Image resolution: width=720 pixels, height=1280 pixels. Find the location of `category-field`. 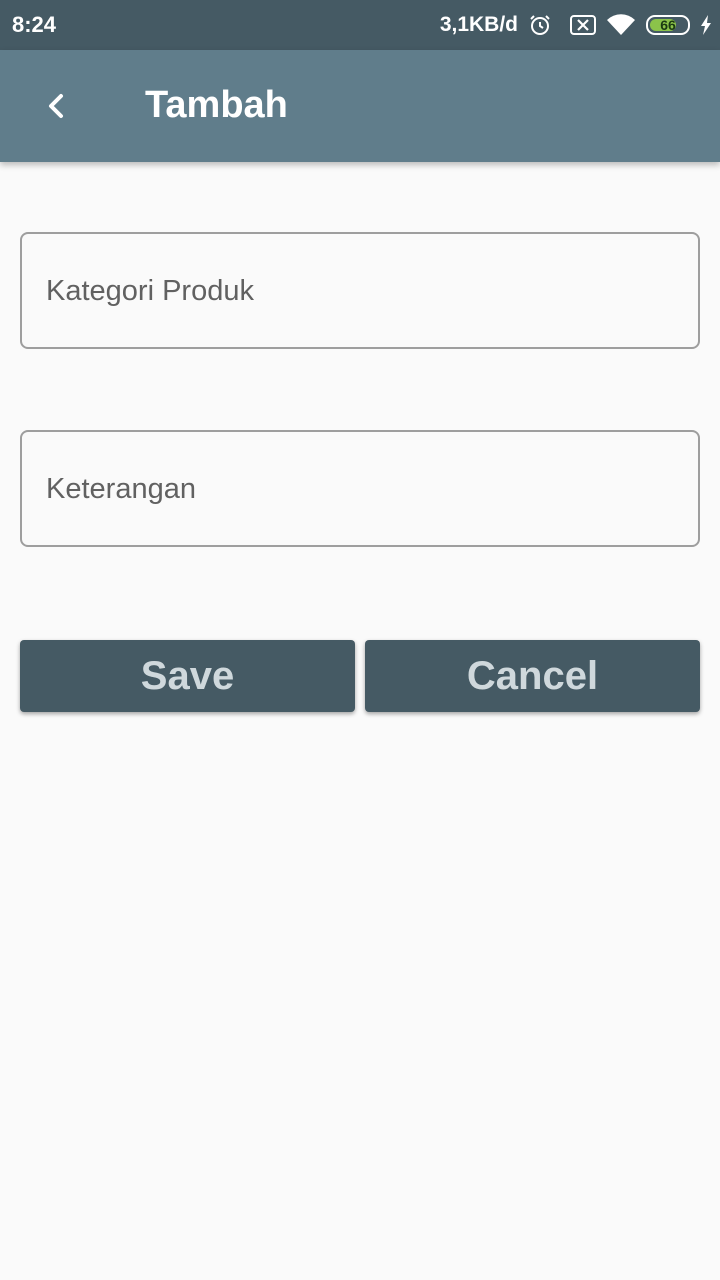

category-field is located at coordinates (360, 290).